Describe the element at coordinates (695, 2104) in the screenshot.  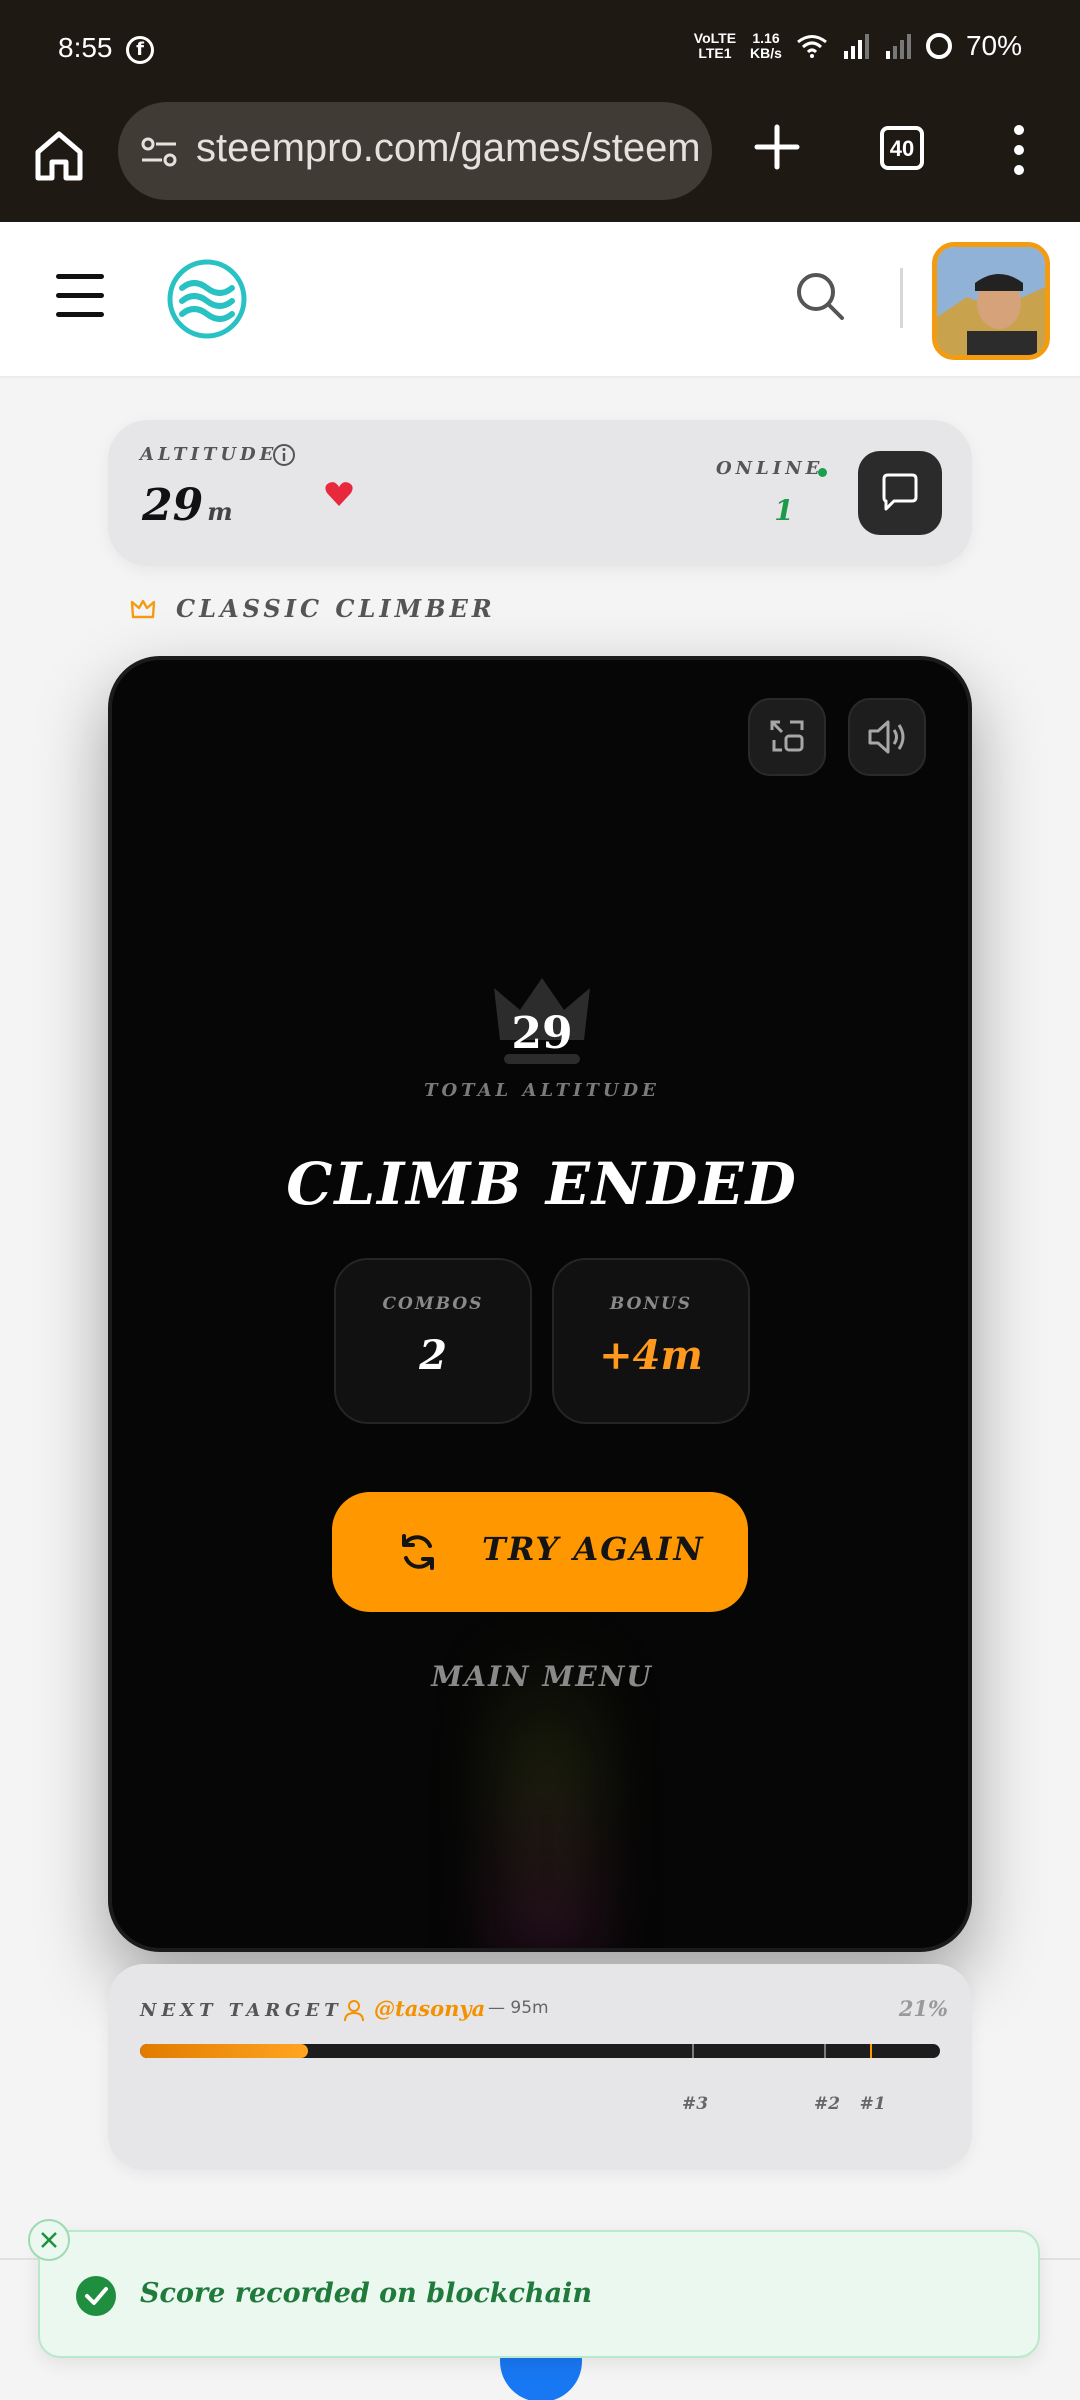
I see `rank-marker-label: #3` at that location.